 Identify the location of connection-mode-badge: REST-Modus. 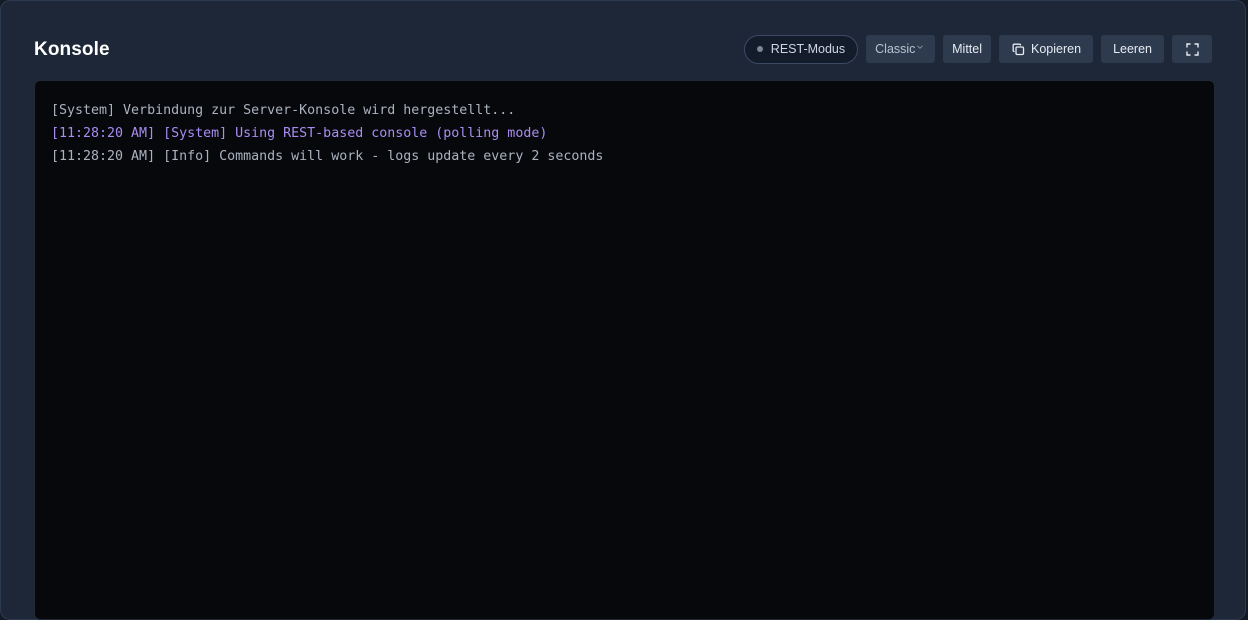
(801, 49).